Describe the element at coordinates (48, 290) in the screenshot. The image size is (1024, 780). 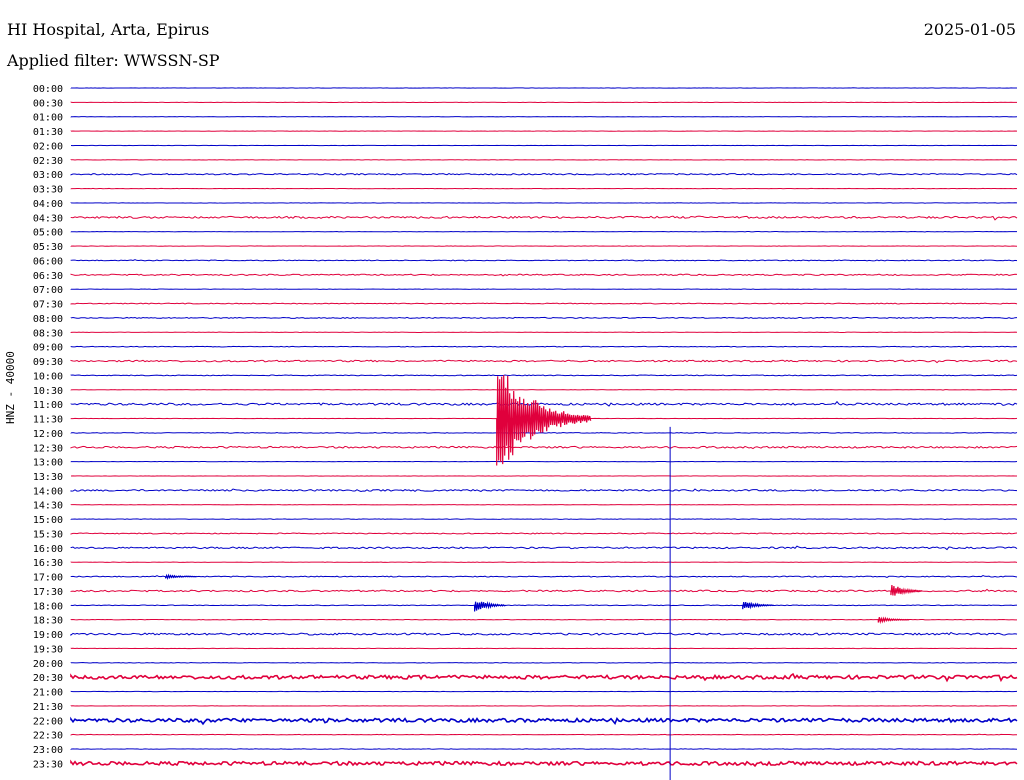
I see `tick-label: 07:00` at that location.